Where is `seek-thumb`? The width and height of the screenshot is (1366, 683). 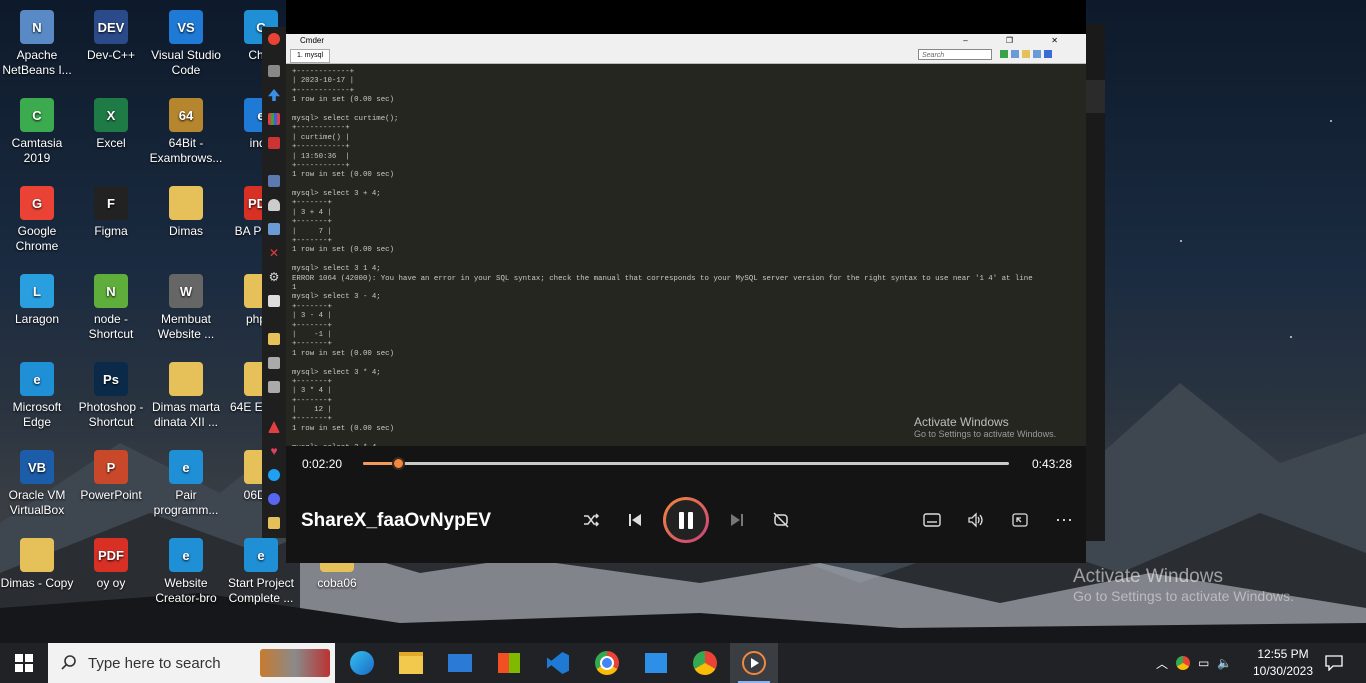 seek-thumb is located at coordinates (398, 463).